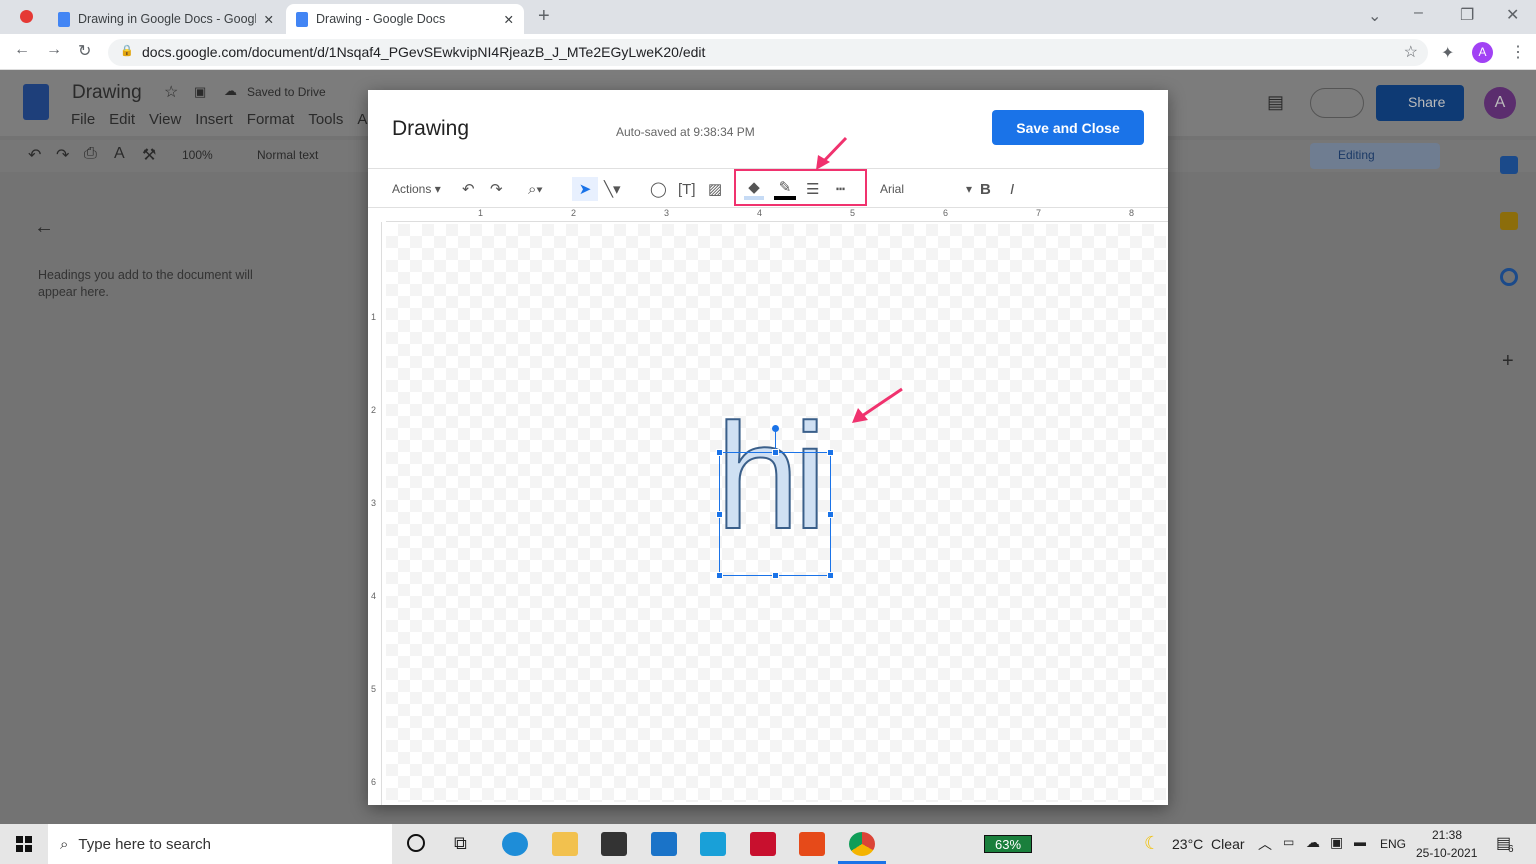  I want to click on onedrive-icon: ☁, so click(1313, 842).